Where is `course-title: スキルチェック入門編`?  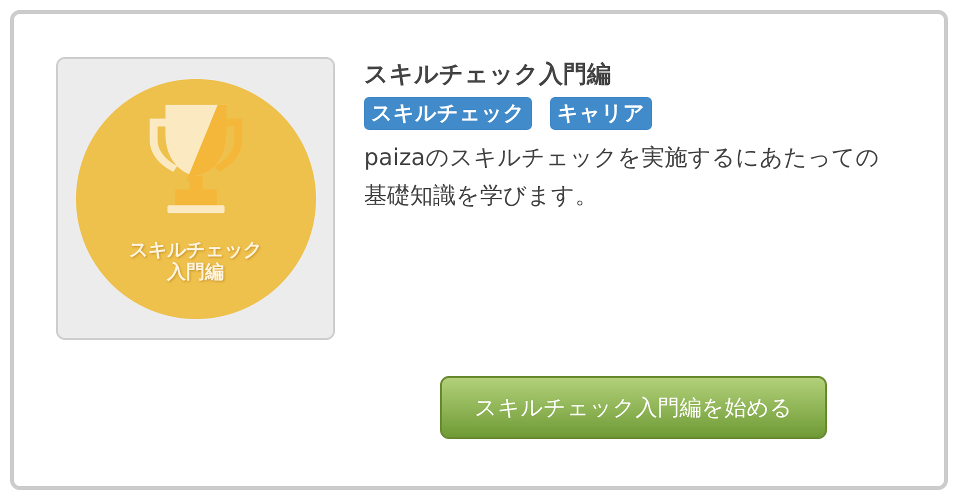 course-title: スキルチェック入門編 is located at coordinates (488, 74).